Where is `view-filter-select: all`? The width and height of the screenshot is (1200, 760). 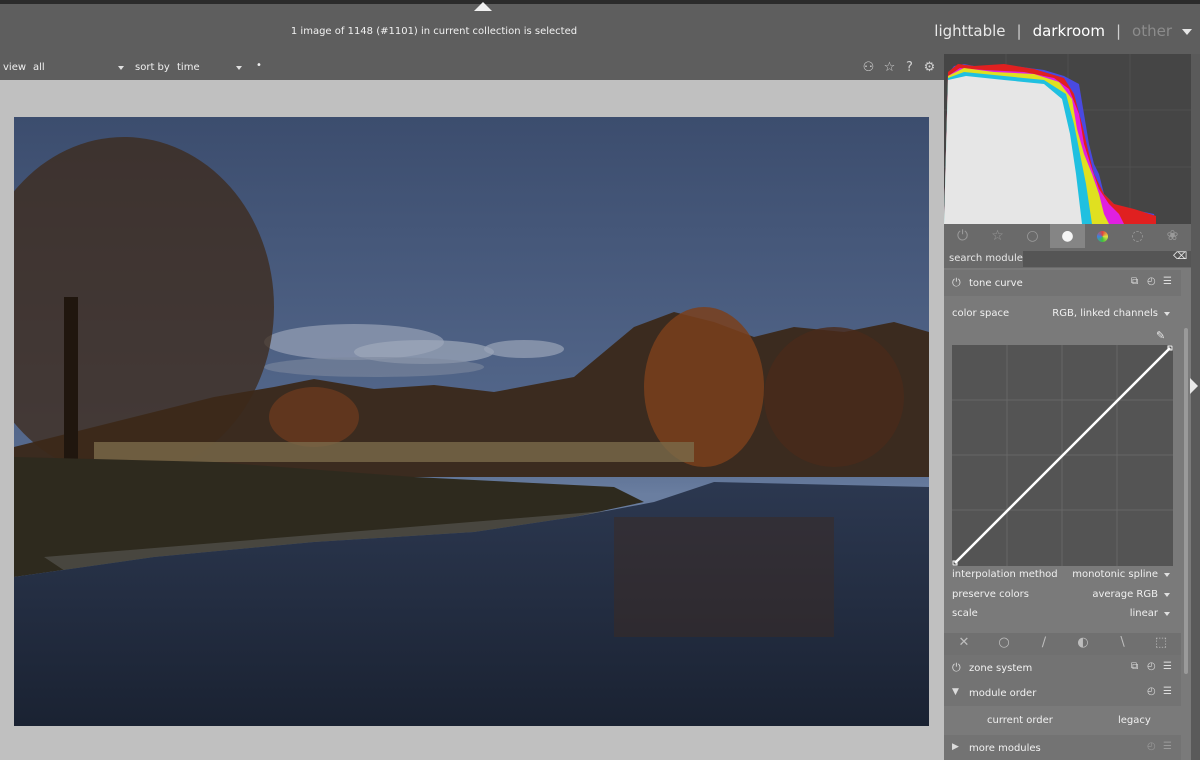 view-filter-select: all is located at coordinates (39, 67).